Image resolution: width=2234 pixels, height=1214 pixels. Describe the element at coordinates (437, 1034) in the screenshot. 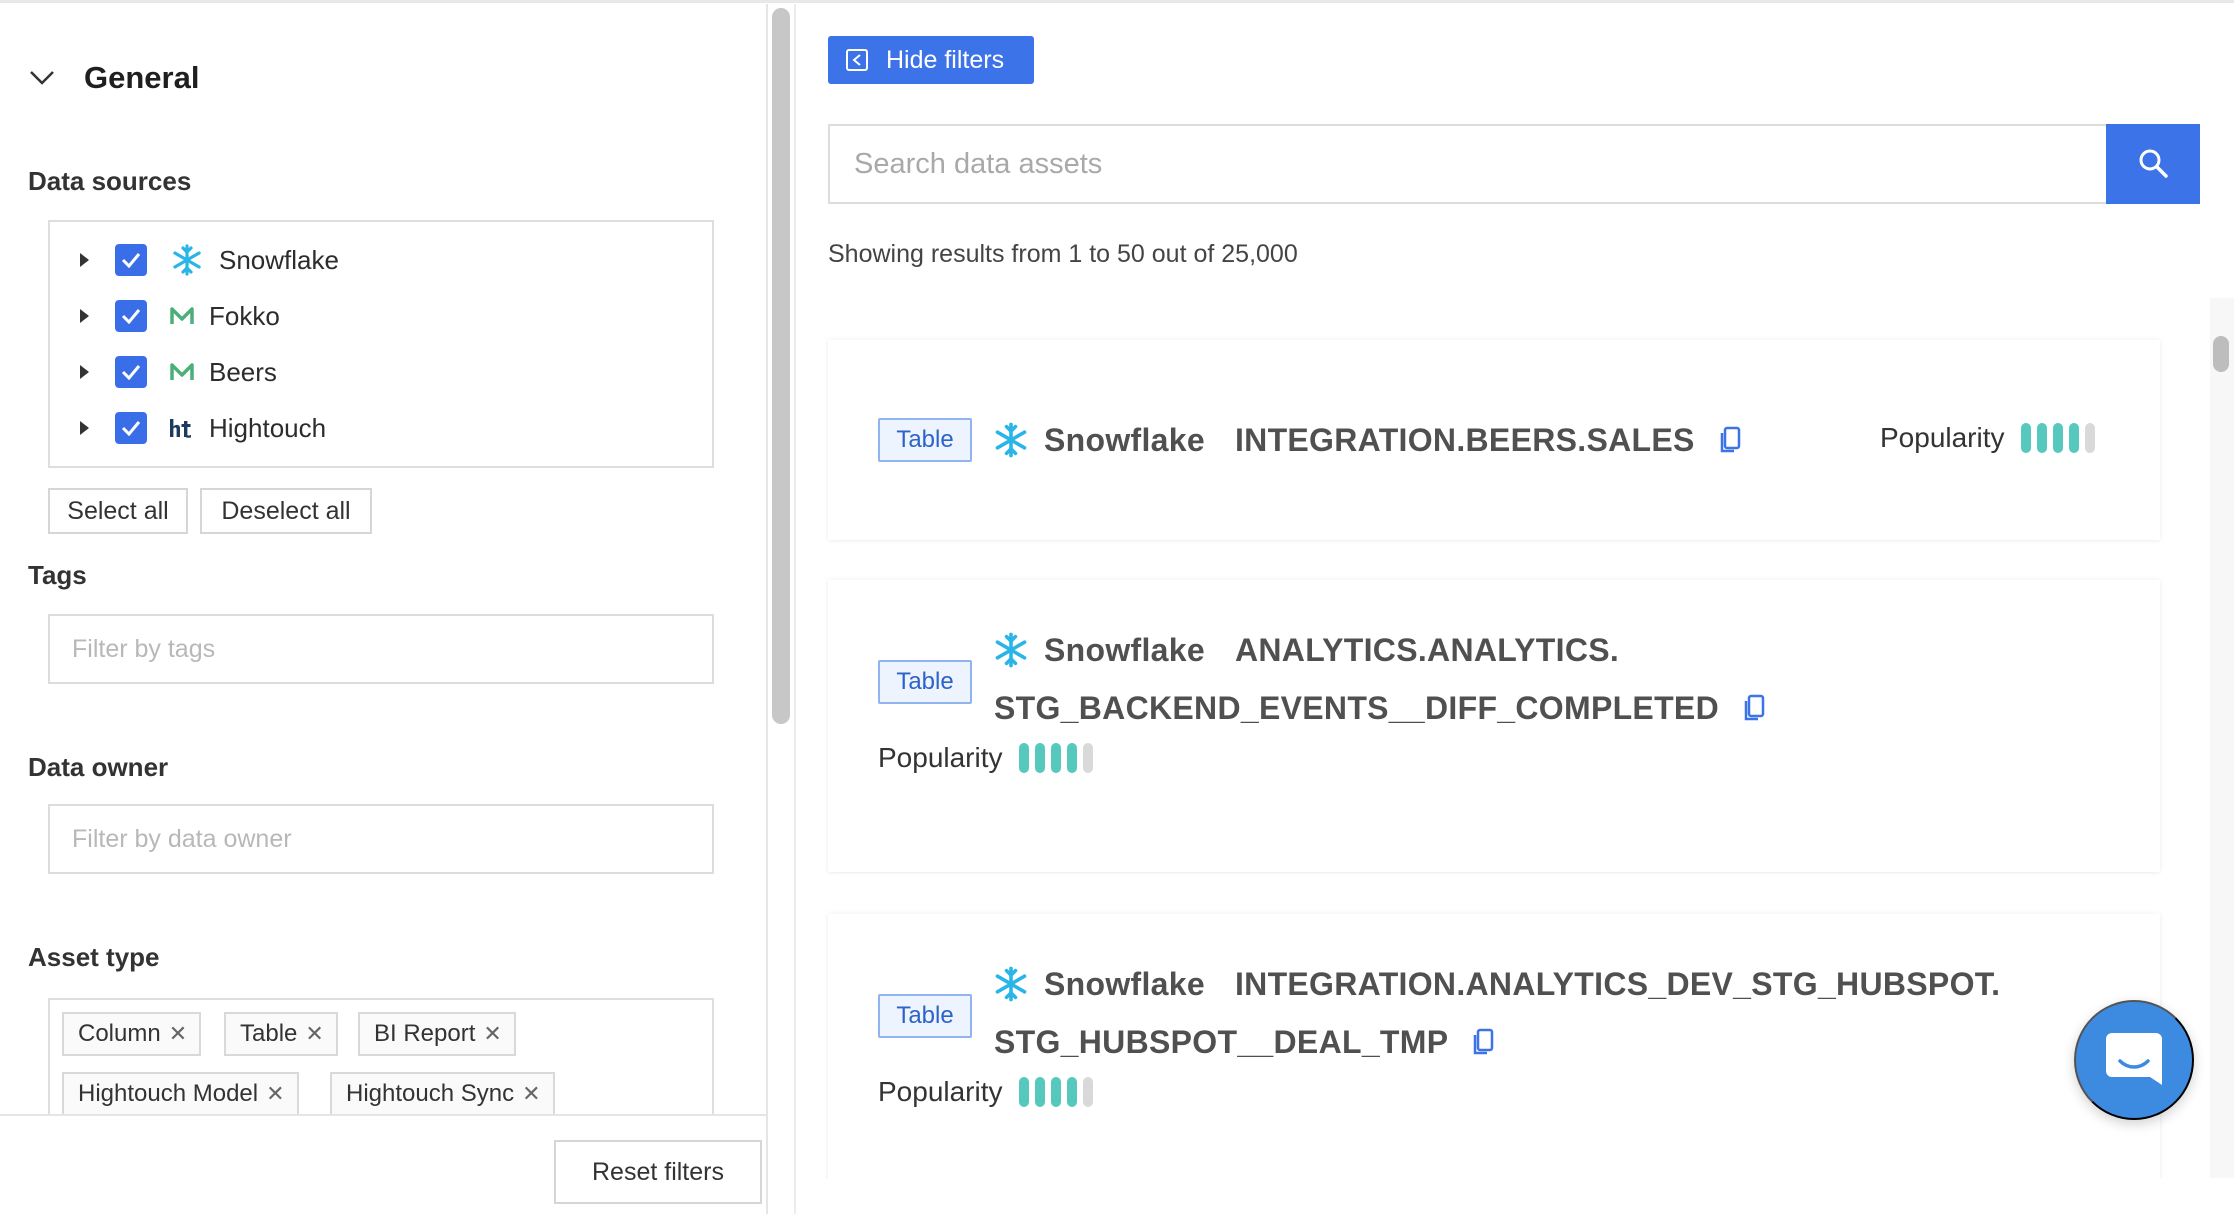

I see `asset-type-chip: BI Report ✕` at that location.